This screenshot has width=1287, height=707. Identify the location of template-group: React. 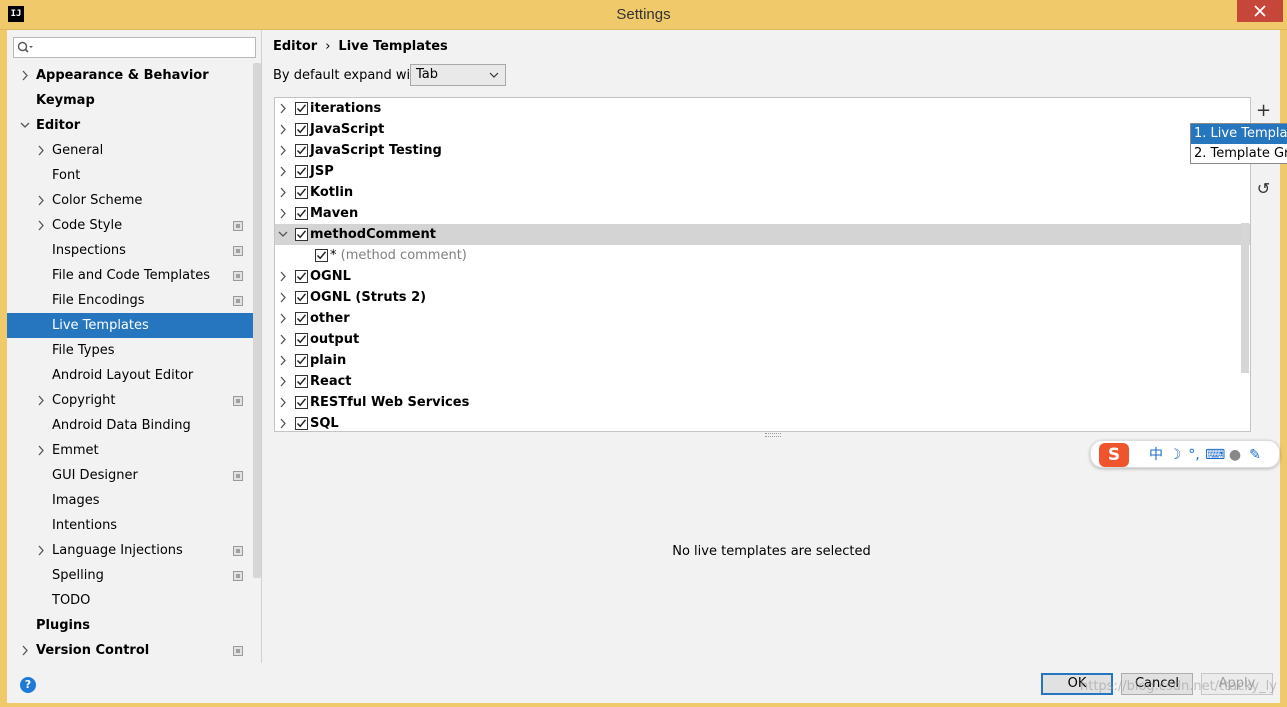
(762, 381).